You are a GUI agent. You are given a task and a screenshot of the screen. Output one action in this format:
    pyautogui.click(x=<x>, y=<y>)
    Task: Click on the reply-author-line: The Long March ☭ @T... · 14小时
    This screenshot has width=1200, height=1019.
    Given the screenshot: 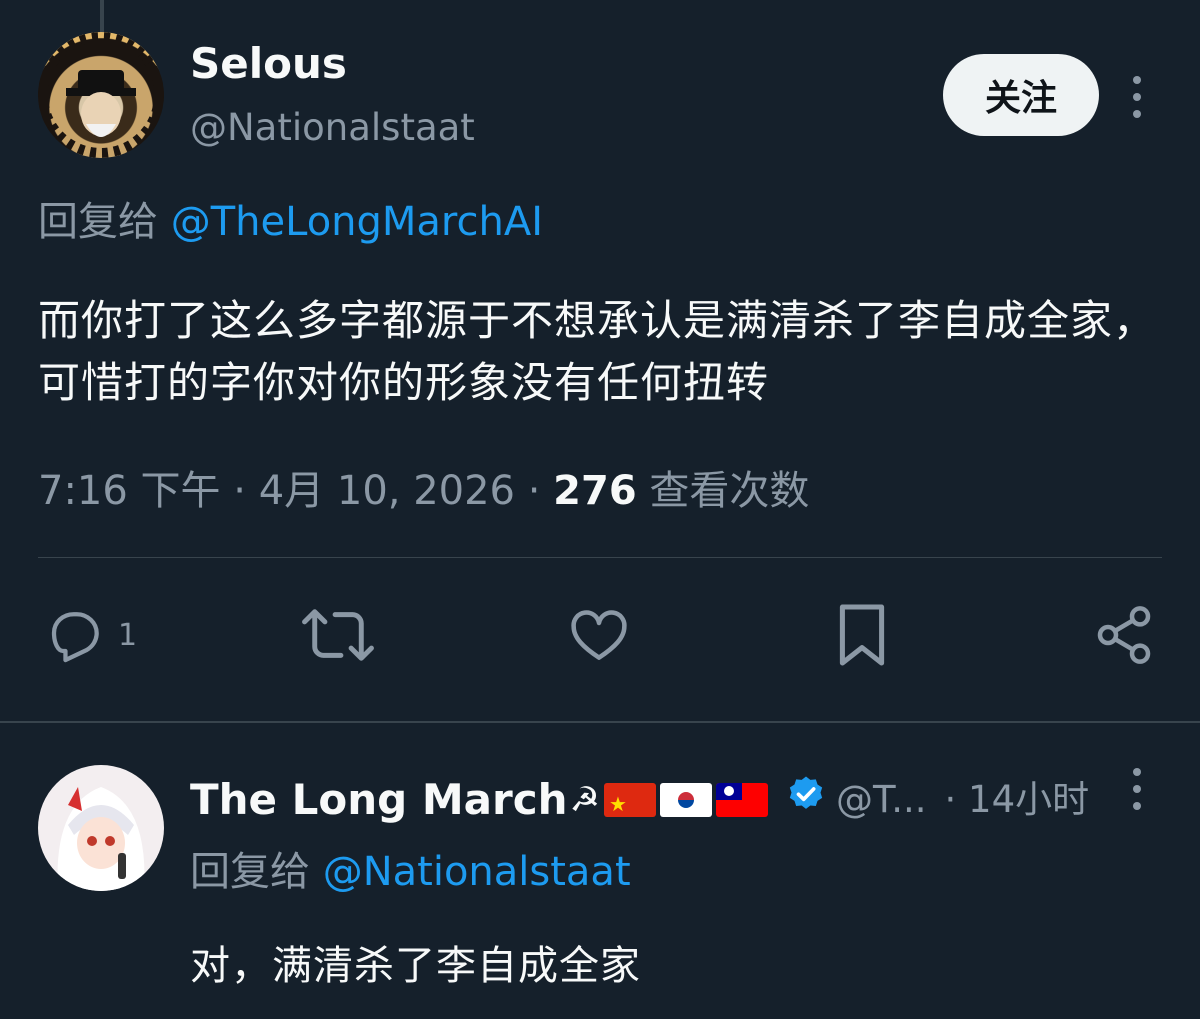 What is the action you would take?
    pyautogui.click(x=639, y=799)
    